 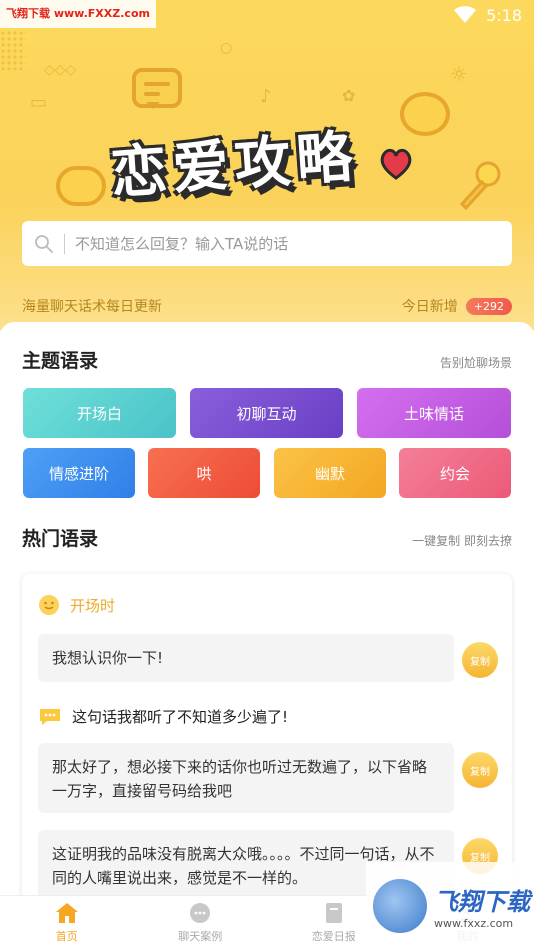 What do you see at coordinates (267, 306) in the screenshot?
I see `update-bar: 海量聊天话术每日更新 今日新增 +292` at bounding box center [267, 306].